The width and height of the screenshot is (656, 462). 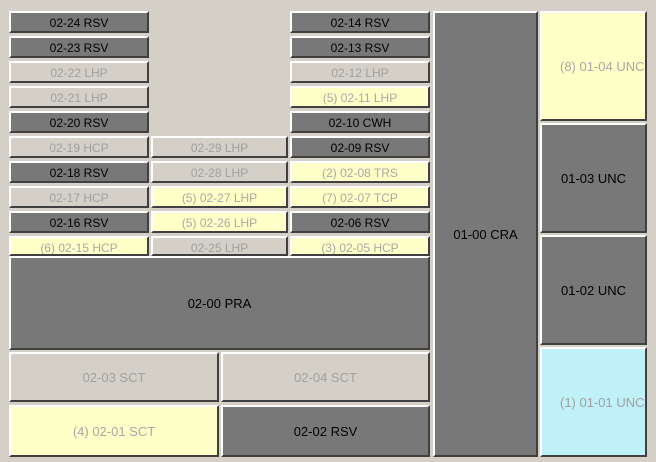 I want to click on slot-label: (7) 02-07 TCP, so click(x=360, y=198).